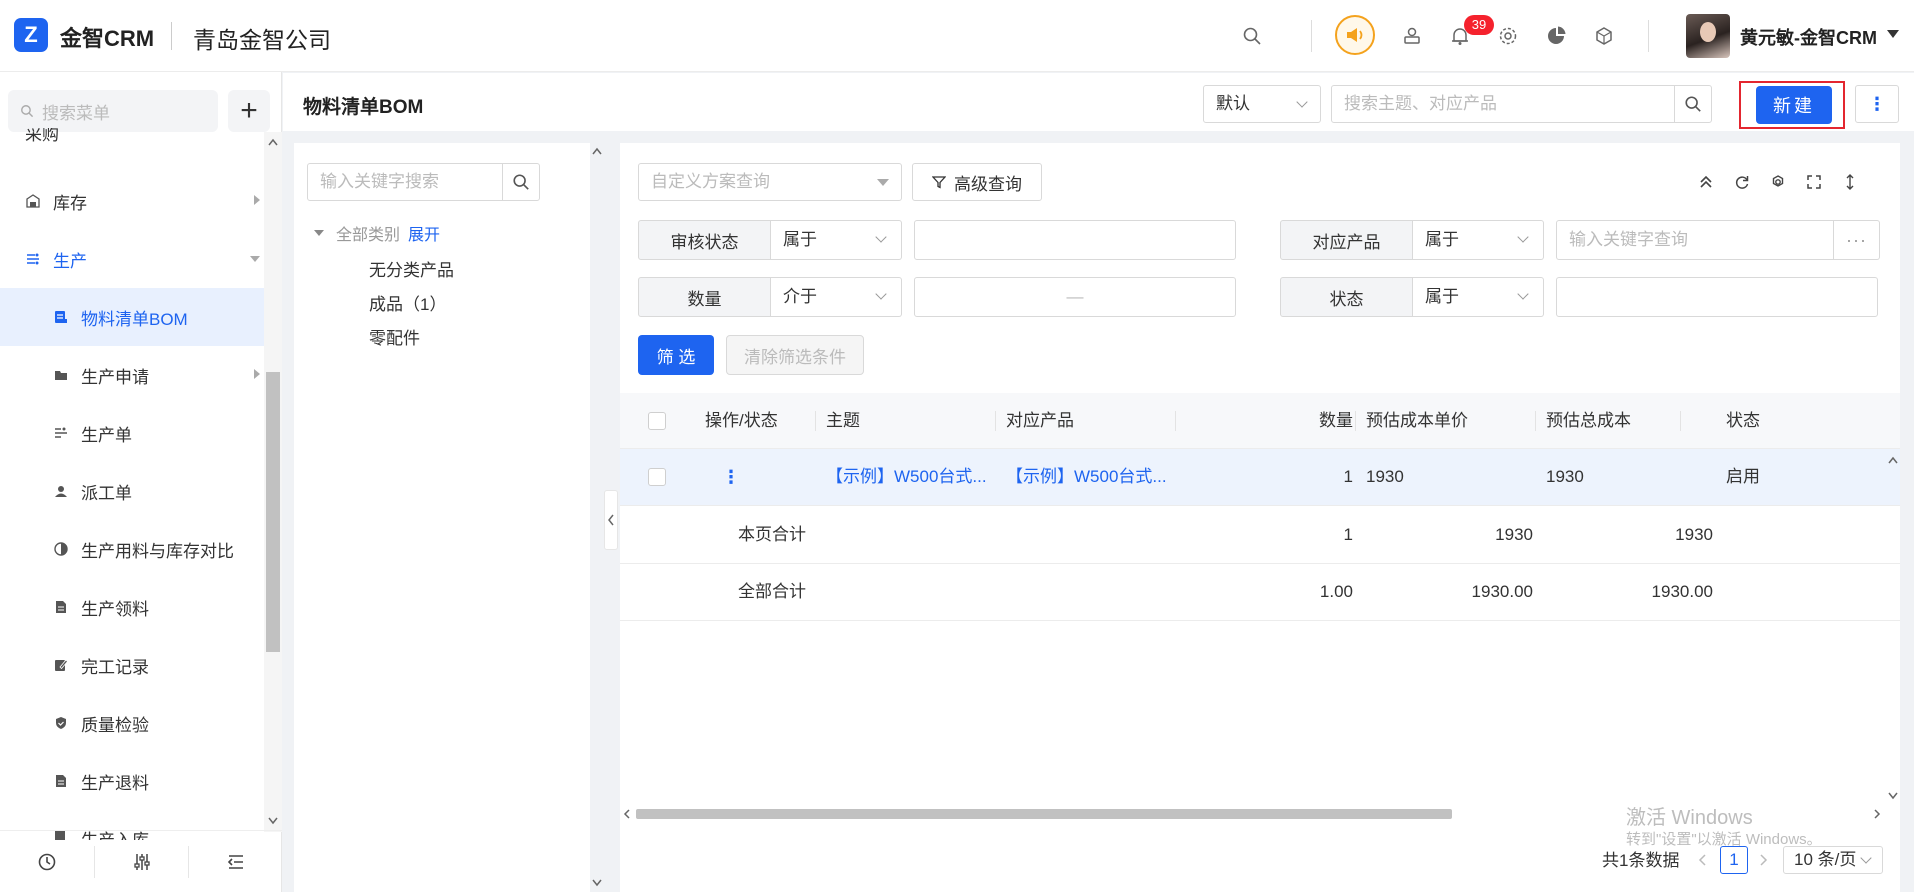 The height and width of the screenshot is (892, 1914). Describe the element at coordinates (132, 259) in the screenshot. I see `sidebar-item-production: 生产` at that location.